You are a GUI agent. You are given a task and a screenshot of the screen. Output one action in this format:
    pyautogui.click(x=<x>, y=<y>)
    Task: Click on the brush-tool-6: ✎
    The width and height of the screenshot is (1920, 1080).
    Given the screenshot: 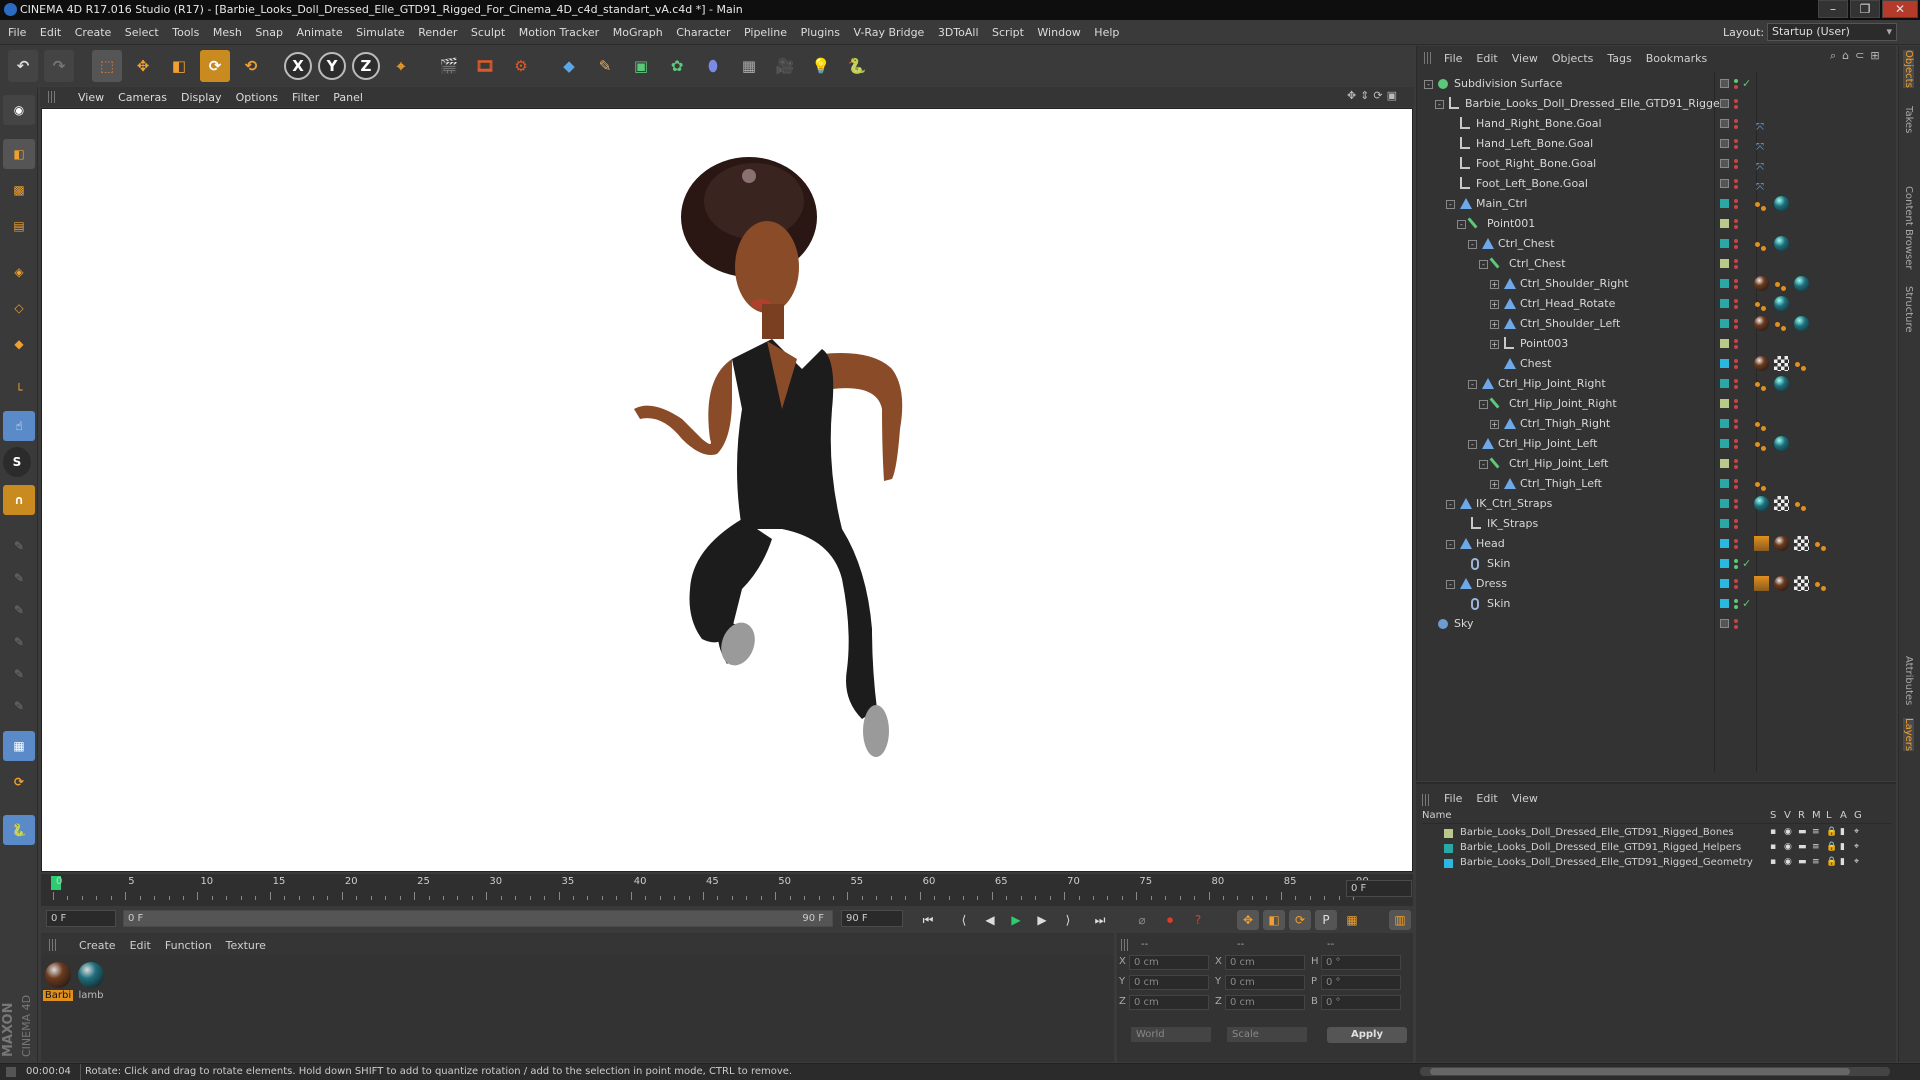 What is the action you would take?
    pyautogui.click(x=19, y=706)
    